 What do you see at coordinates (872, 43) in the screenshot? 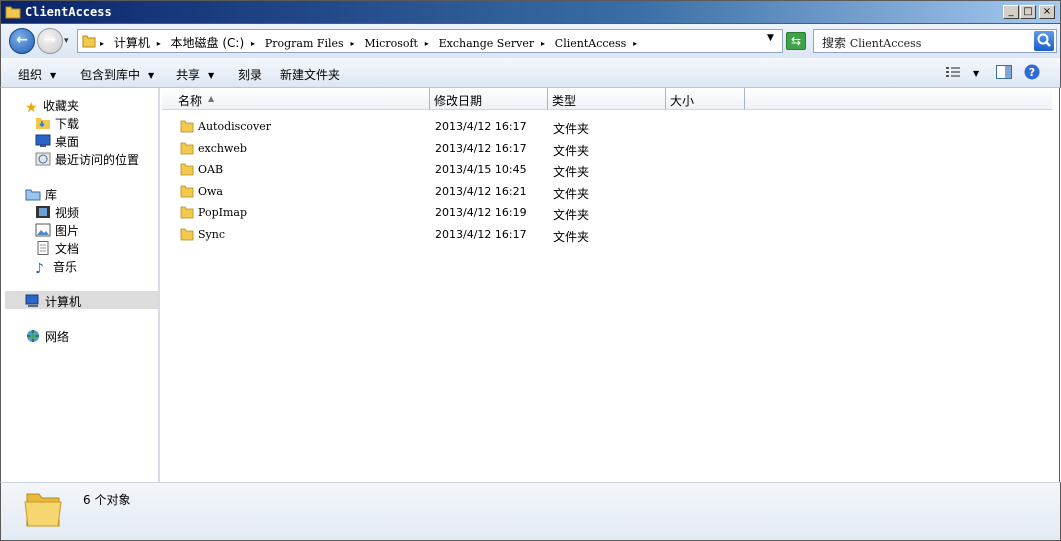
I see `search-placeholder: 搜索 ClientAccess` at bounding box center [872, 43].